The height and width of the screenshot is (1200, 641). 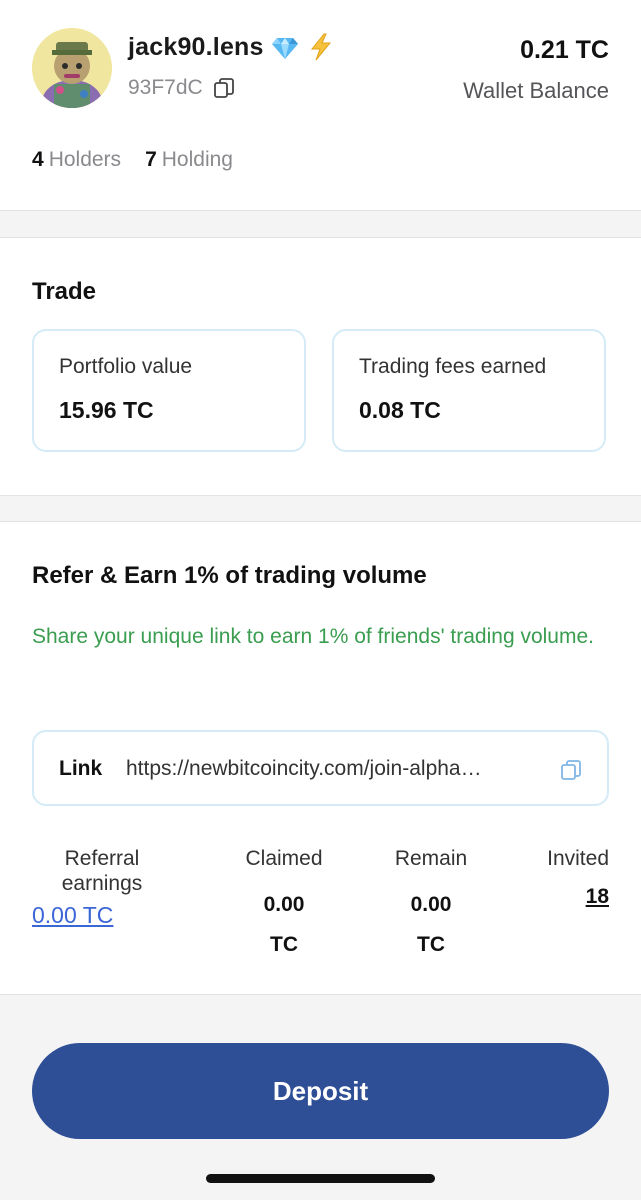 What do you see at coordinates (469, 390) in the screenshot?
I see `trading-fees-card: Trading fees earned 0.08 TC` at bounding box center [469, 390].